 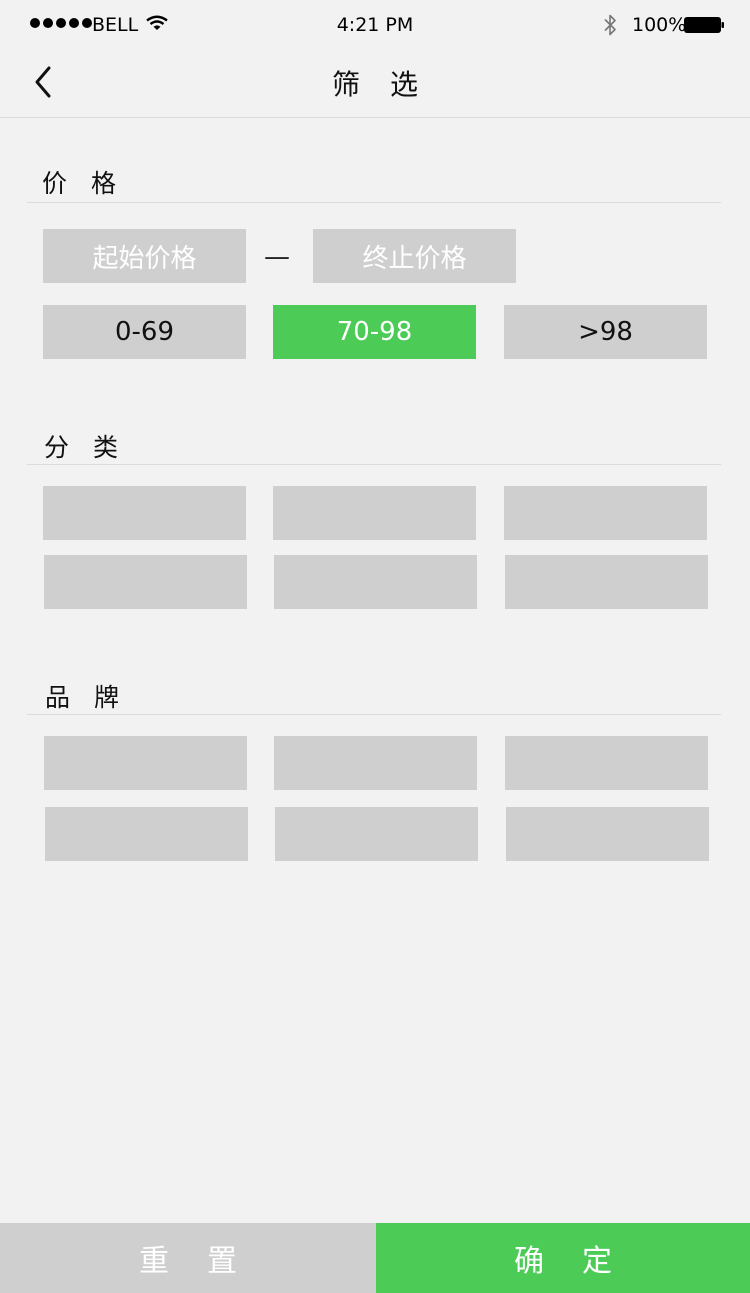 I want to click on price-range-option: >98, so click(x=605, y=332).